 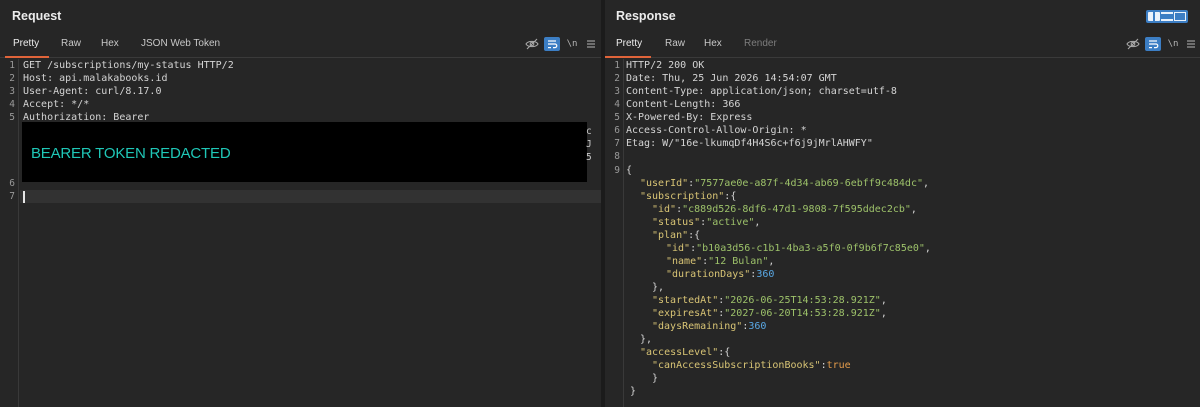 I want to click on request-tab-raw: Raw, so click(x=71, y=43).